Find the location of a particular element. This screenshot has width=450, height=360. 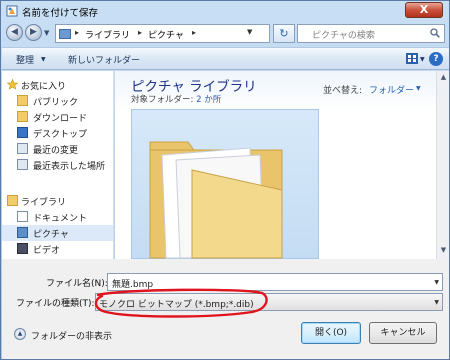

nav-libraries: ライブラリ is located at coordinates (57, 201).